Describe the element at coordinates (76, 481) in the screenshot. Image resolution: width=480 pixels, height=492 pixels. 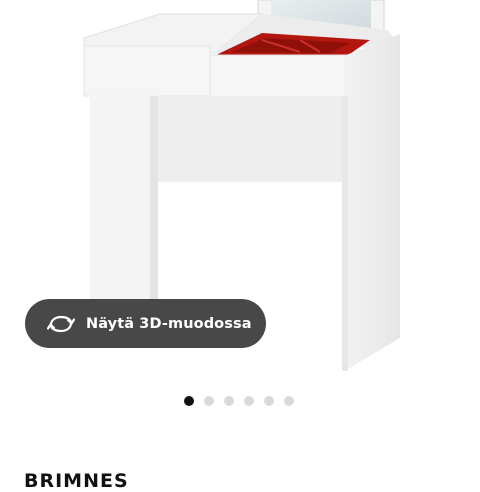
I see `product-name: BRIMNES` at that location.